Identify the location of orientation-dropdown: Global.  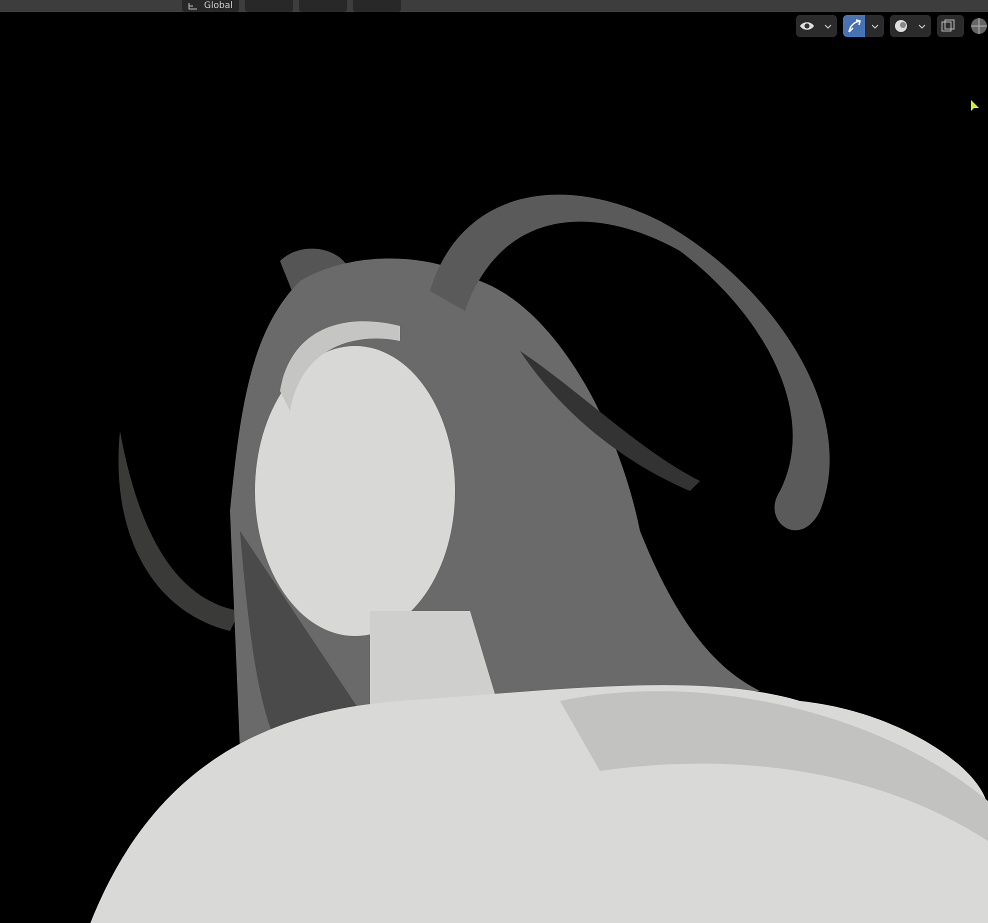
(210, 6).